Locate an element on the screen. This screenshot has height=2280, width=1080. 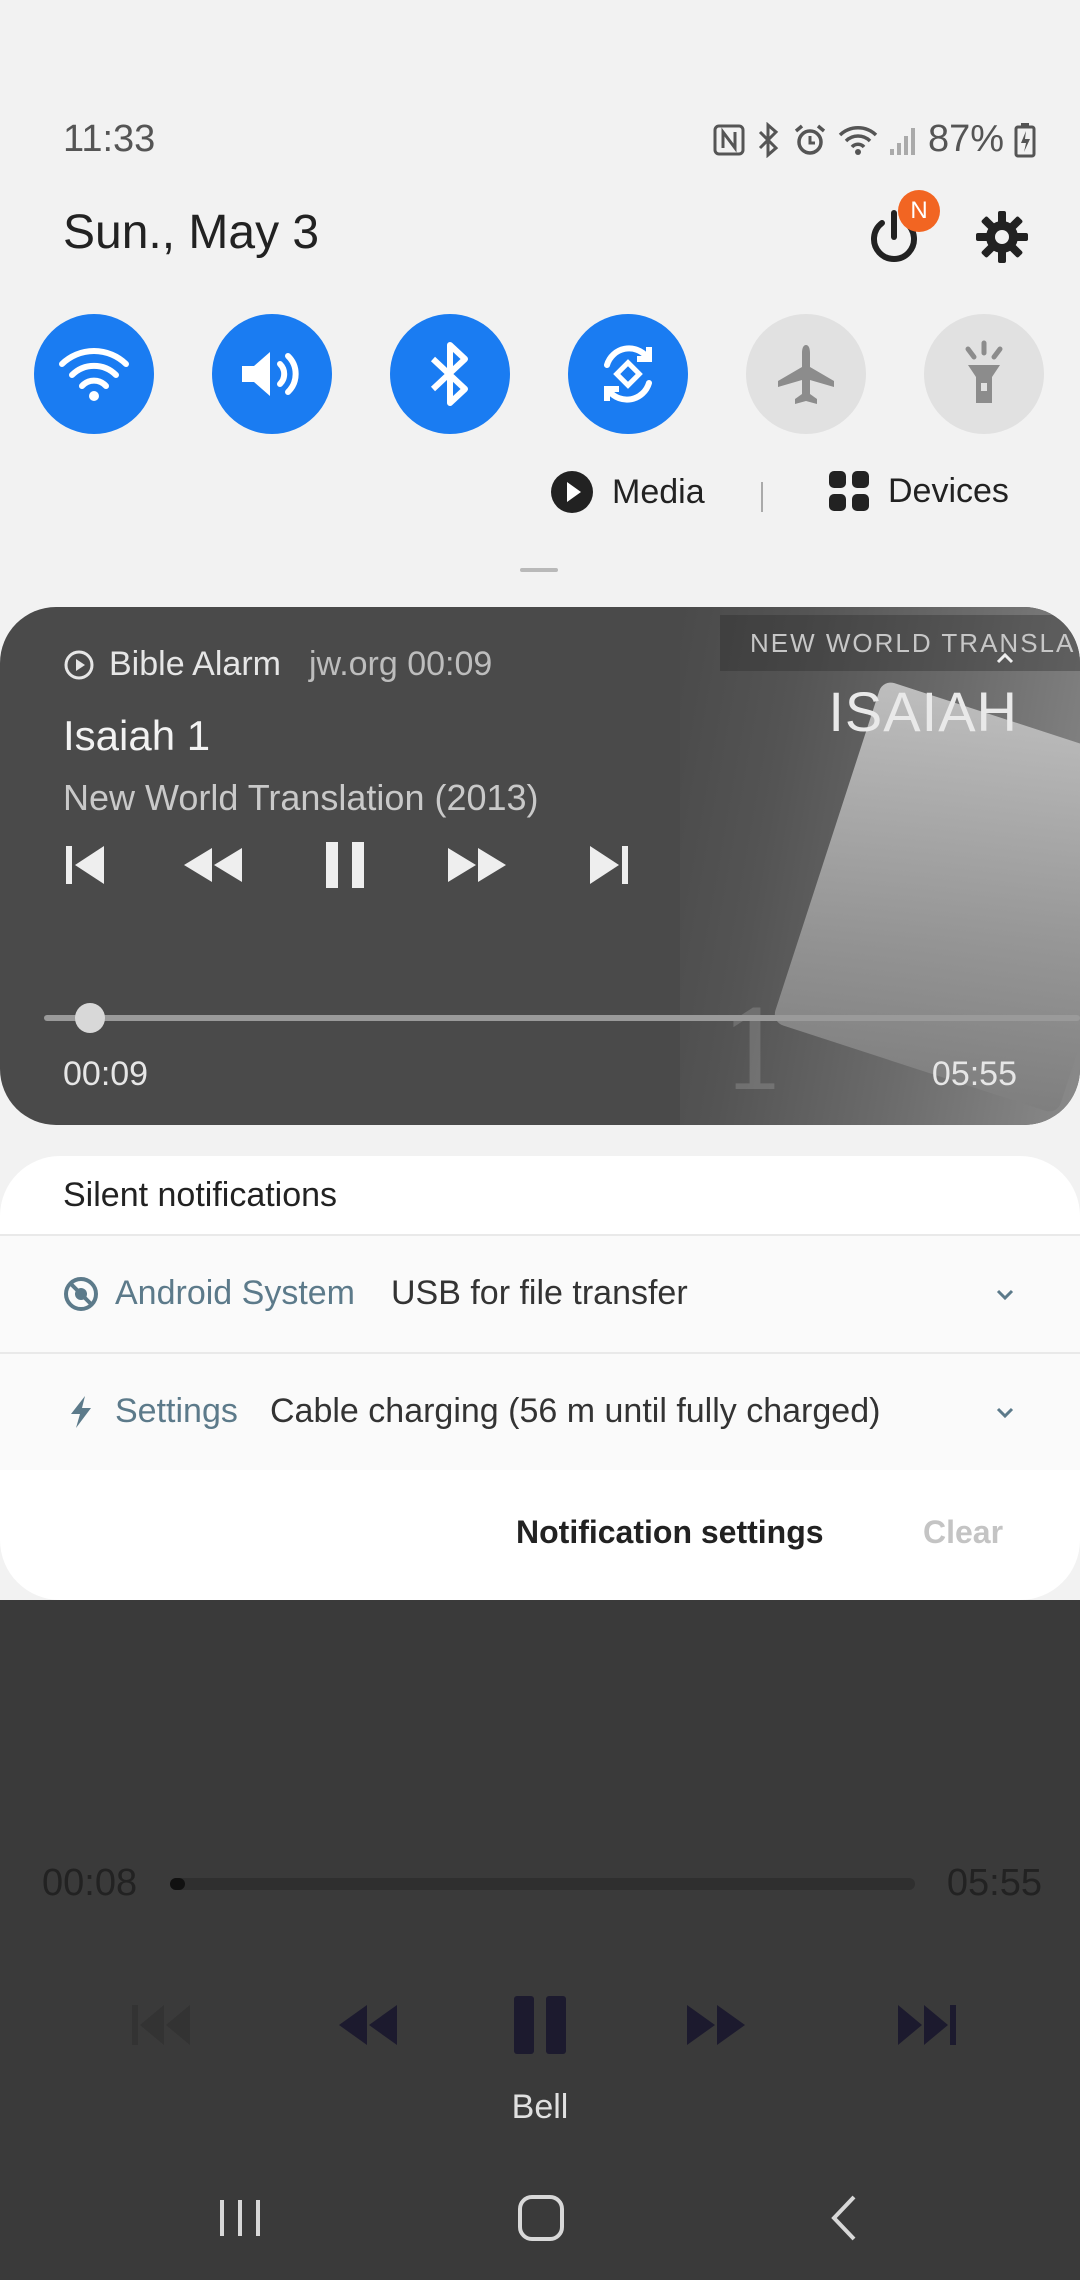
fast-forward-icon is located at coordinates (477, 865).